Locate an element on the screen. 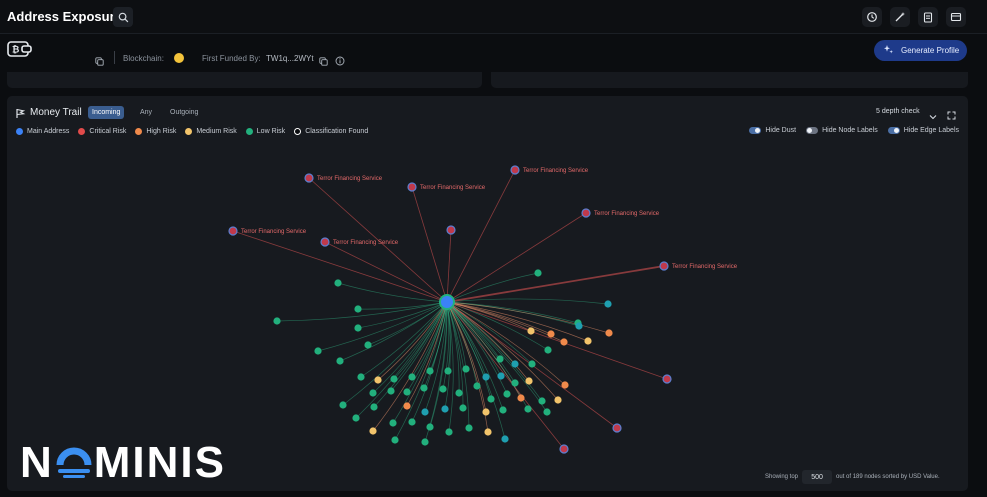 This screenshot has height=497, width=987. history-icon is located at coordinates (872, 17).